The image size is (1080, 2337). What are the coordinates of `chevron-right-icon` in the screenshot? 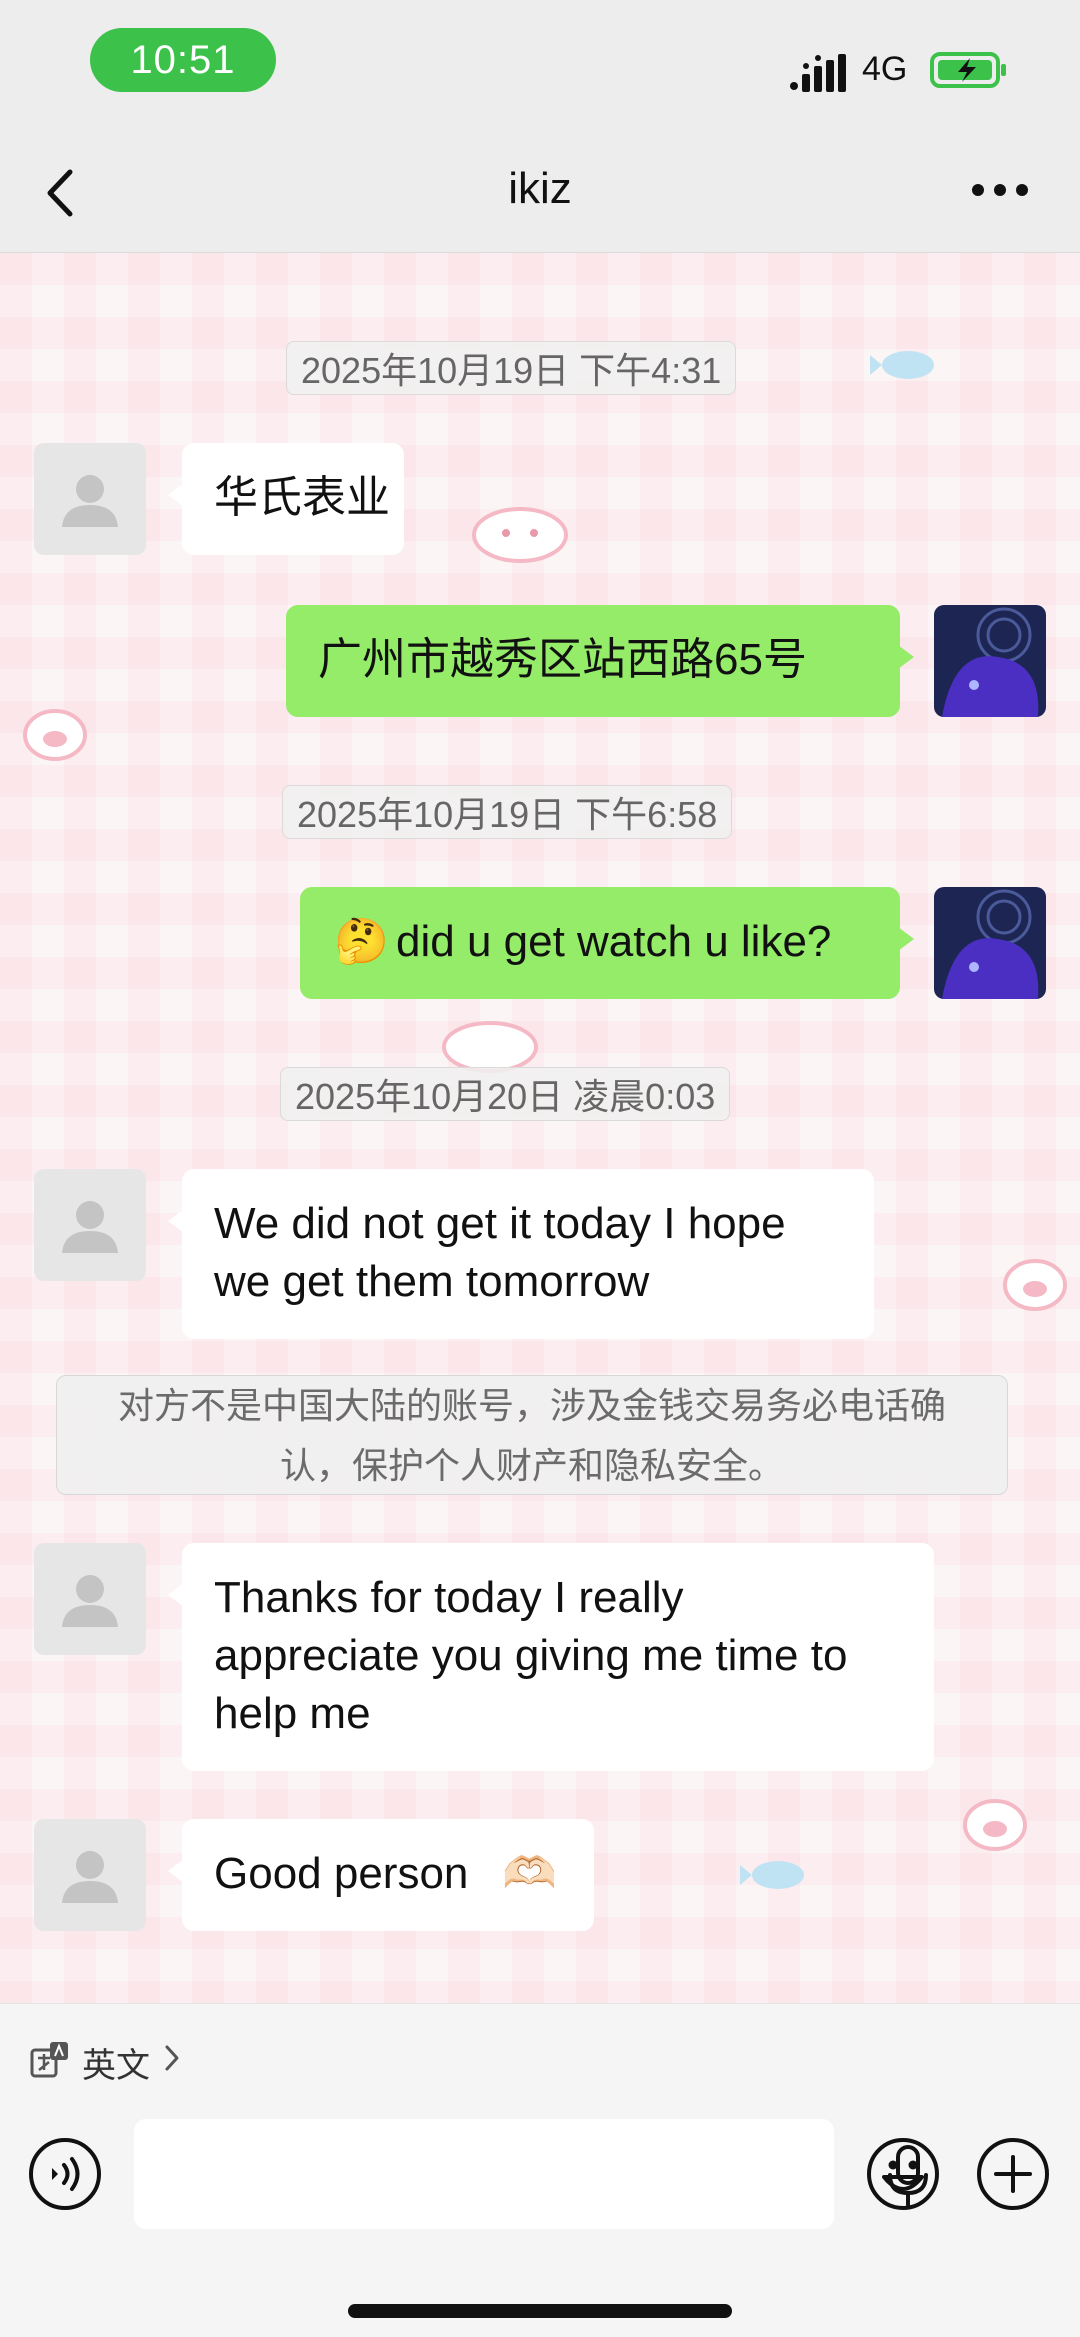 It's located at (172, 2058).